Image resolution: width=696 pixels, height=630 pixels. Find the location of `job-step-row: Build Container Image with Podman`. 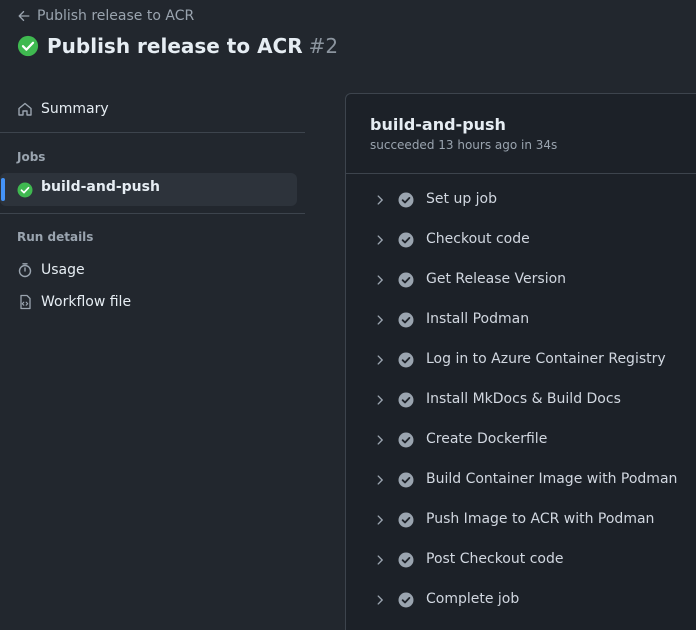

job-step-row: Build Container Image with Podman is located at coordinates (521, 480).